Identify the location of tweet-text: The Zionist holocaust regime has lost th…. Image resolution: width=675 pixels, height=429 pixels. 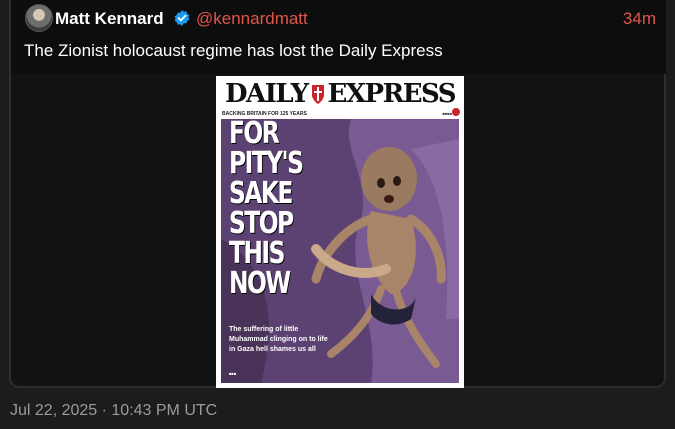
(233, 50).